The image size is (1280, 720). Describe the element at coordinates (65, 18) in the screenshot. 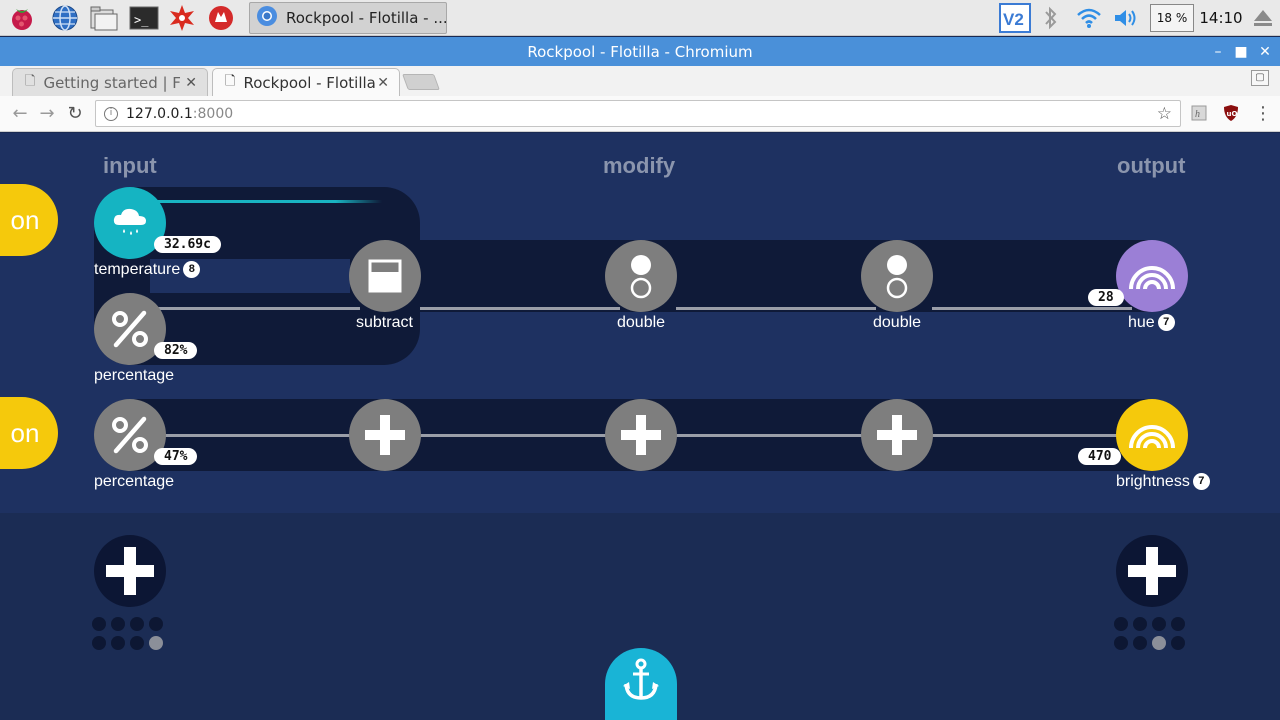

I see `globe-icon` at that location.